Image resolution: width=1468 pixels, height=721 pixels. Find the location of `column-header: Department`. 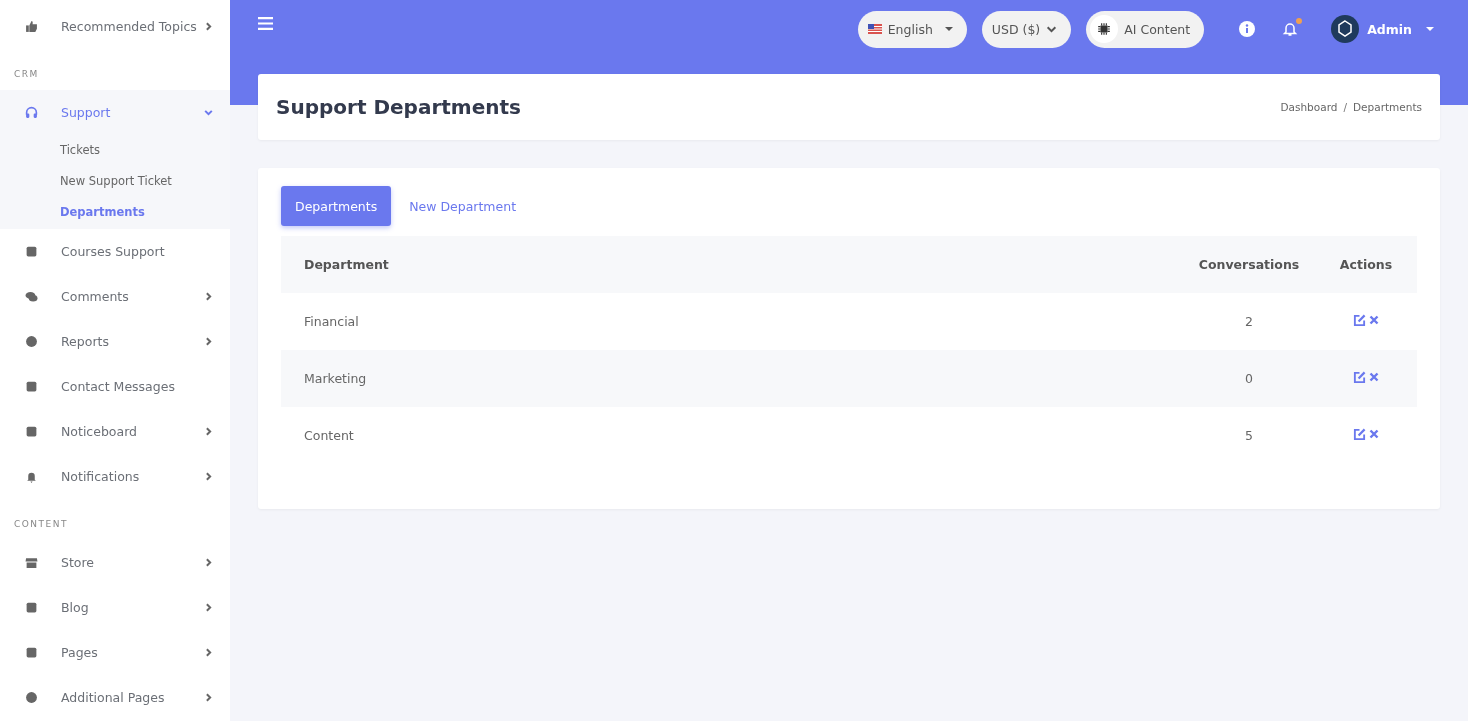

column-header: Department is located at coordinates (732, 264).